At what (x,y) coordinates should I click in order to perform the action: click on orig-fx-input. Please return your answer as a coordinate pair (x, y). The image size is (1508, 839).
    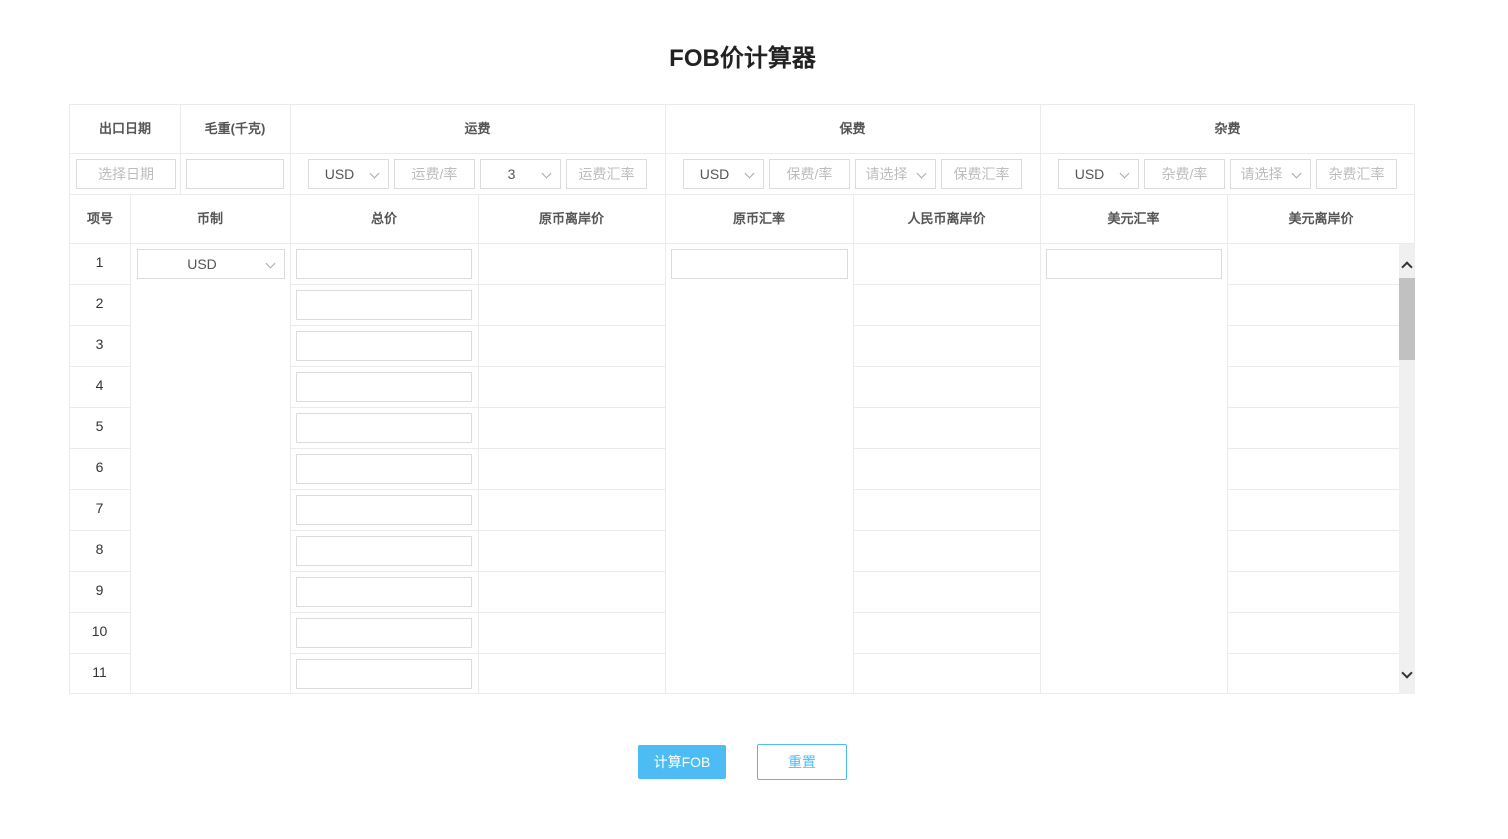
    Looking at the image, I should click on (759, 264).